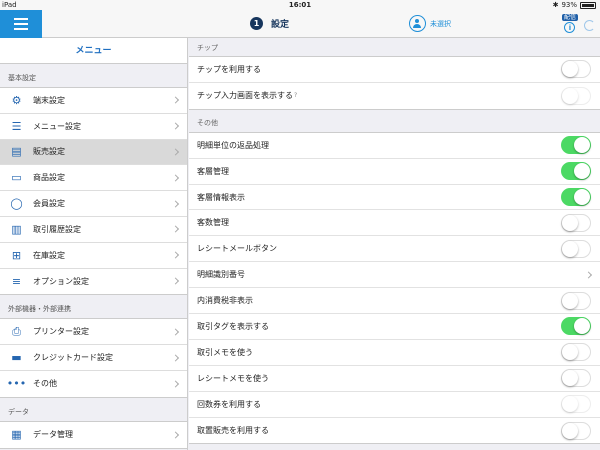 The image size is (600, 450). I want to click on sidebar-item-label: プリンター設定, so click(61, 332).